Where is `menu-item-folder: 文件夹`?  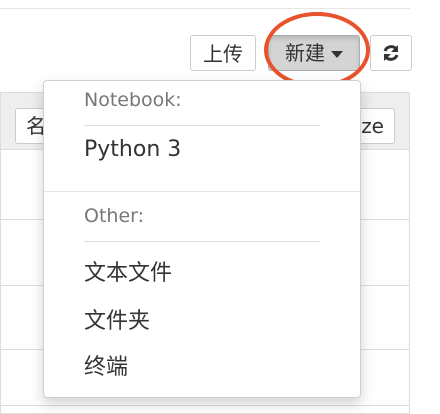
menu-item-folder: 文件夹 is located at coordinates (214, 319).